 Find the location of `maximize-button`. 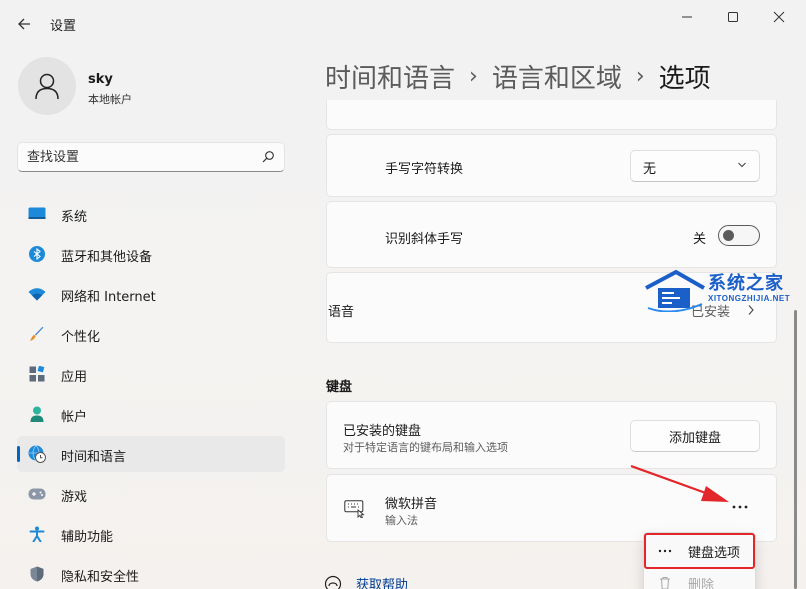

maximize-button is located at coordinates (733, 17).